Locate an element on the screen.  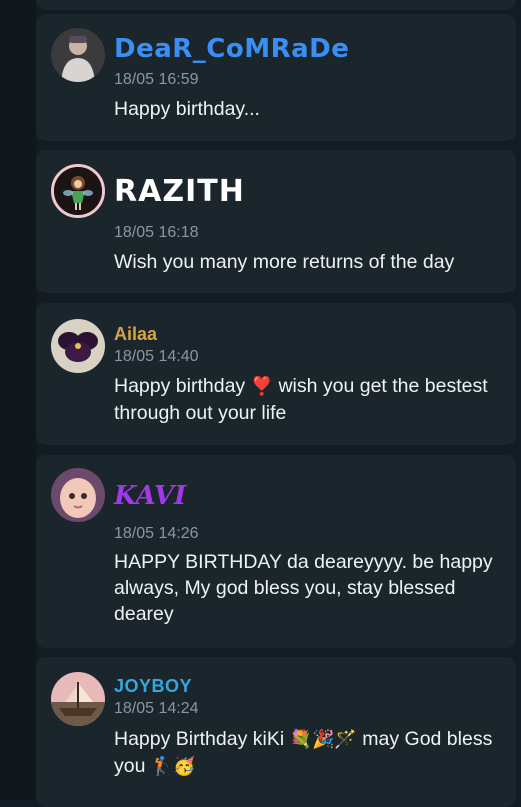
timestamp: 18/05 14:26 is located at coordinates (156, 533).